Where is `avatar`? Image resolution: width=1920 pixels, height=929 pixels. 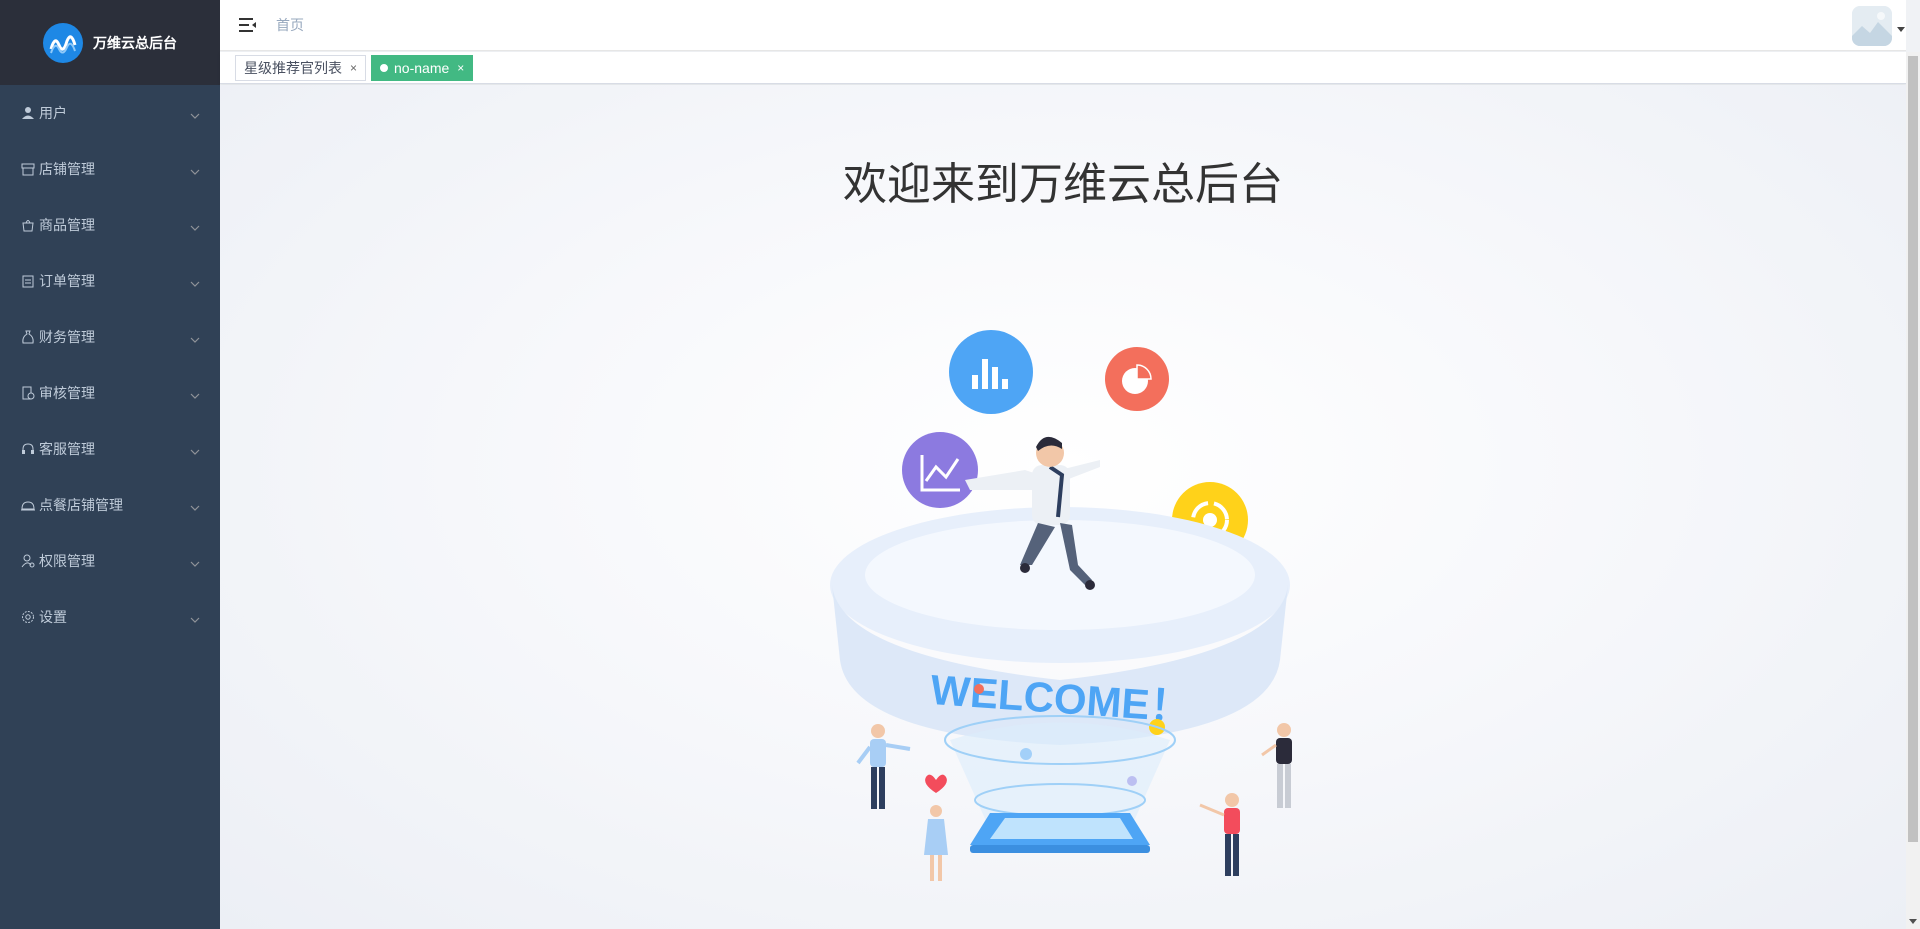 avatar is located at coordinates (1872, 26).